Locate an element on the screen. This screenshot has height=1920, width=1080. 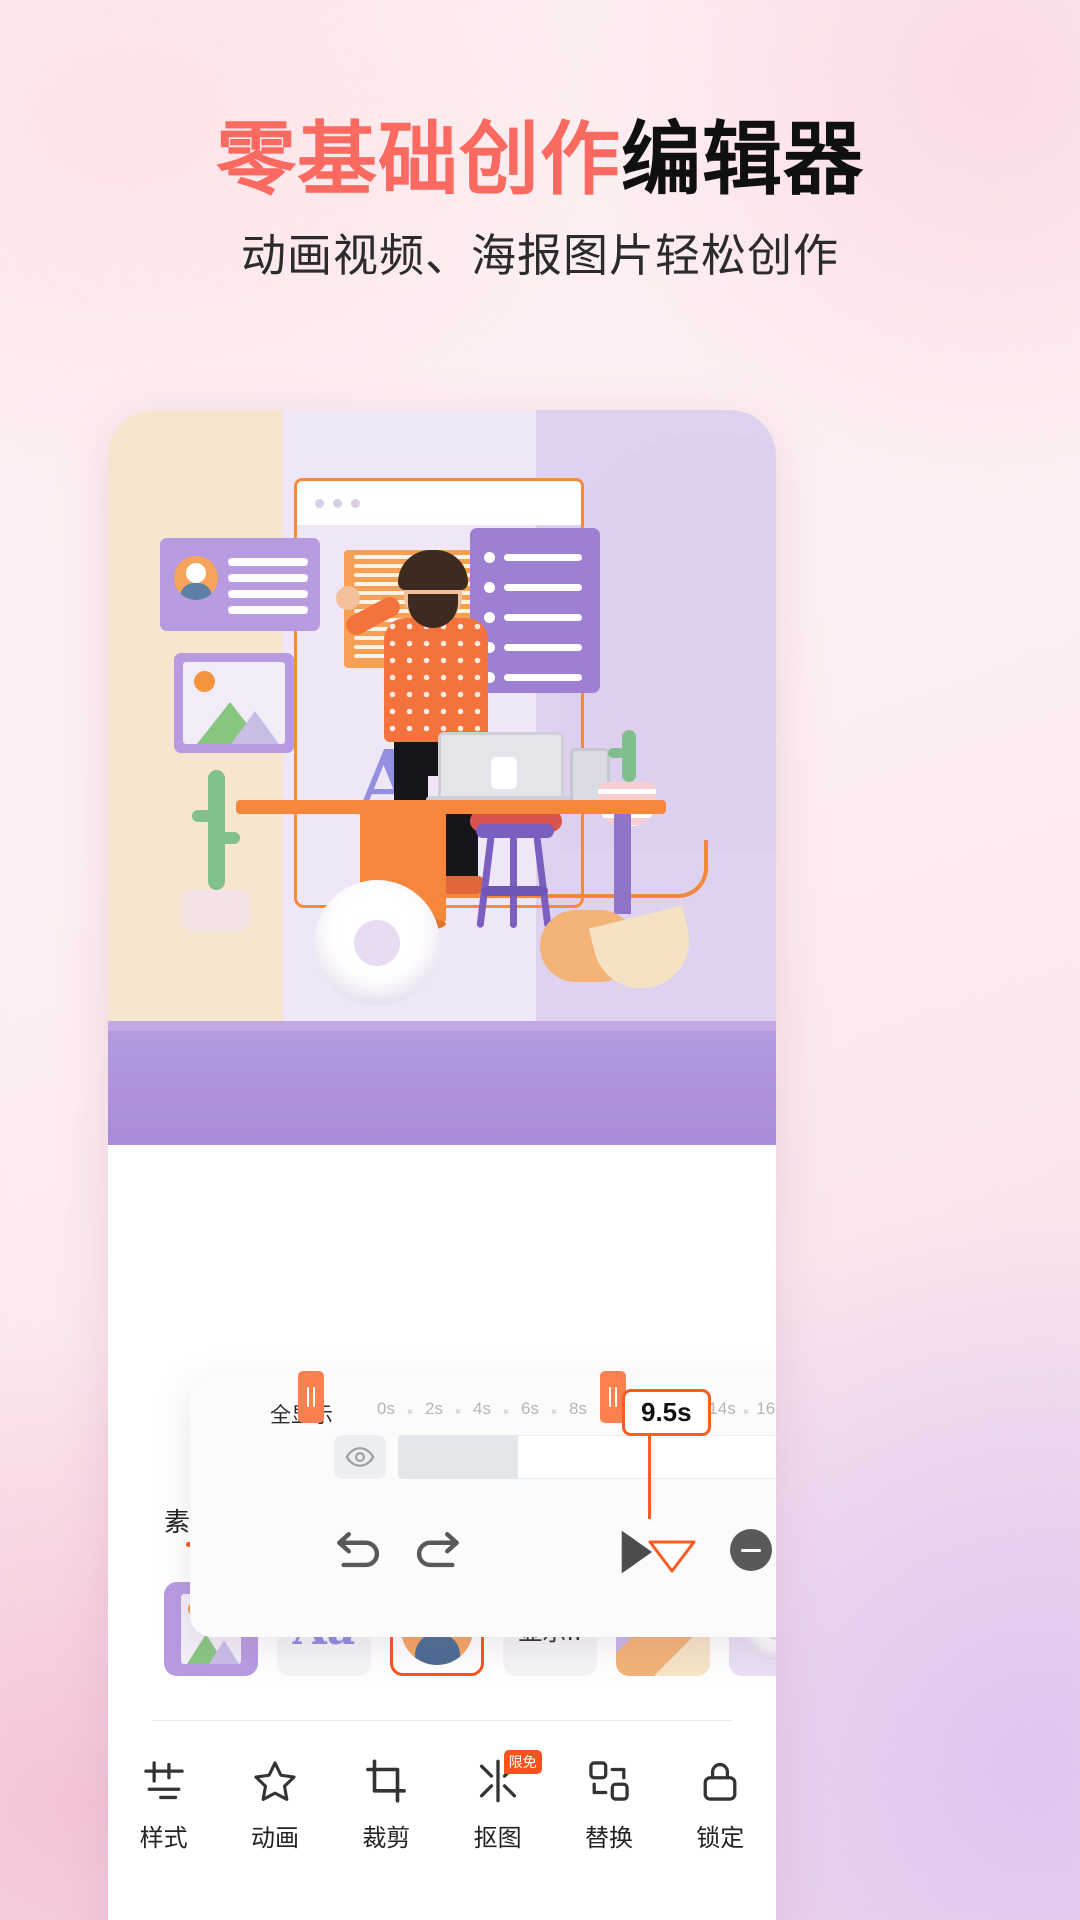
ruler-tick-label: 2s is located at coordinates (434, 1408).